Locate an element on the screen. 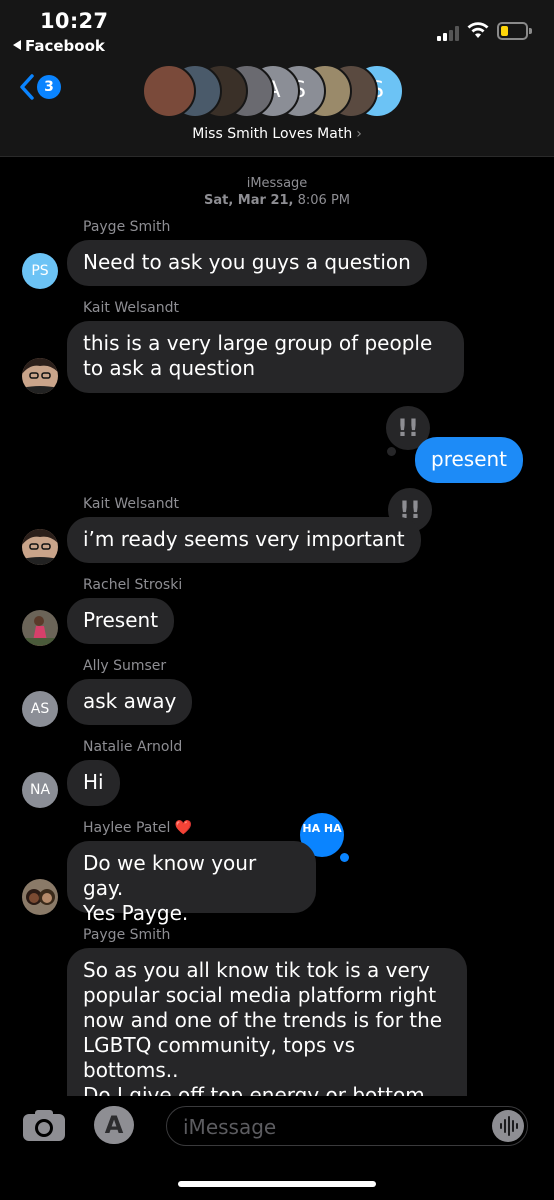 This screenshot has height=1200, width=554. message-bubble-outgoing: present is located at coordinates (469, 460).